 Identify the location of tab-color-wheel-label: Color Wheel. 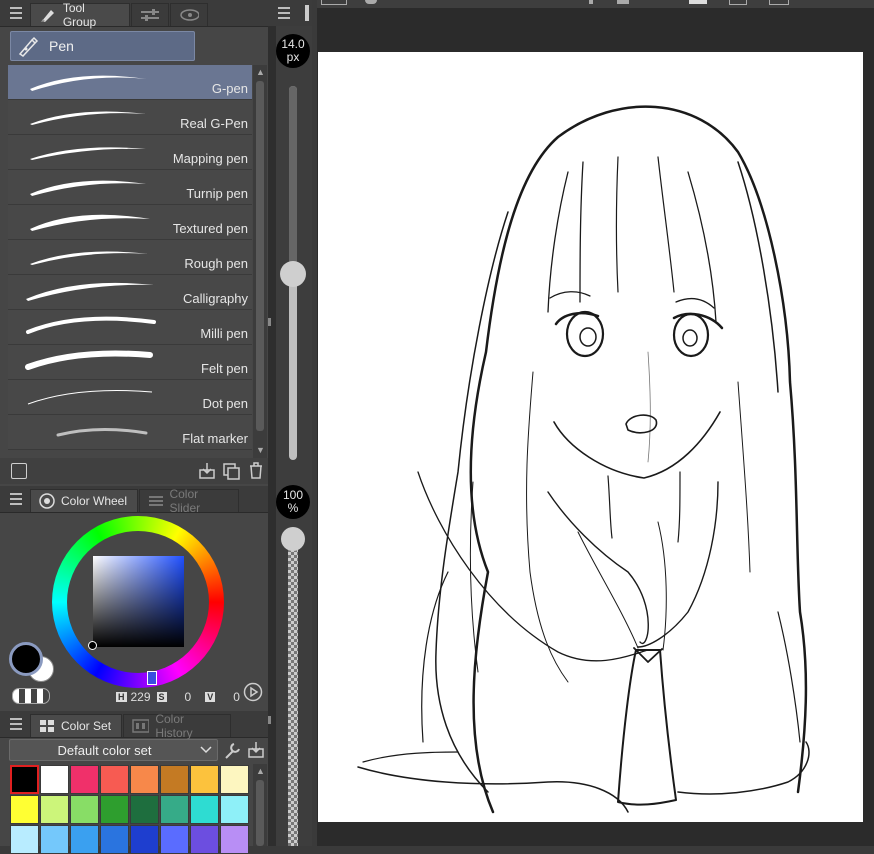
(94, 501).